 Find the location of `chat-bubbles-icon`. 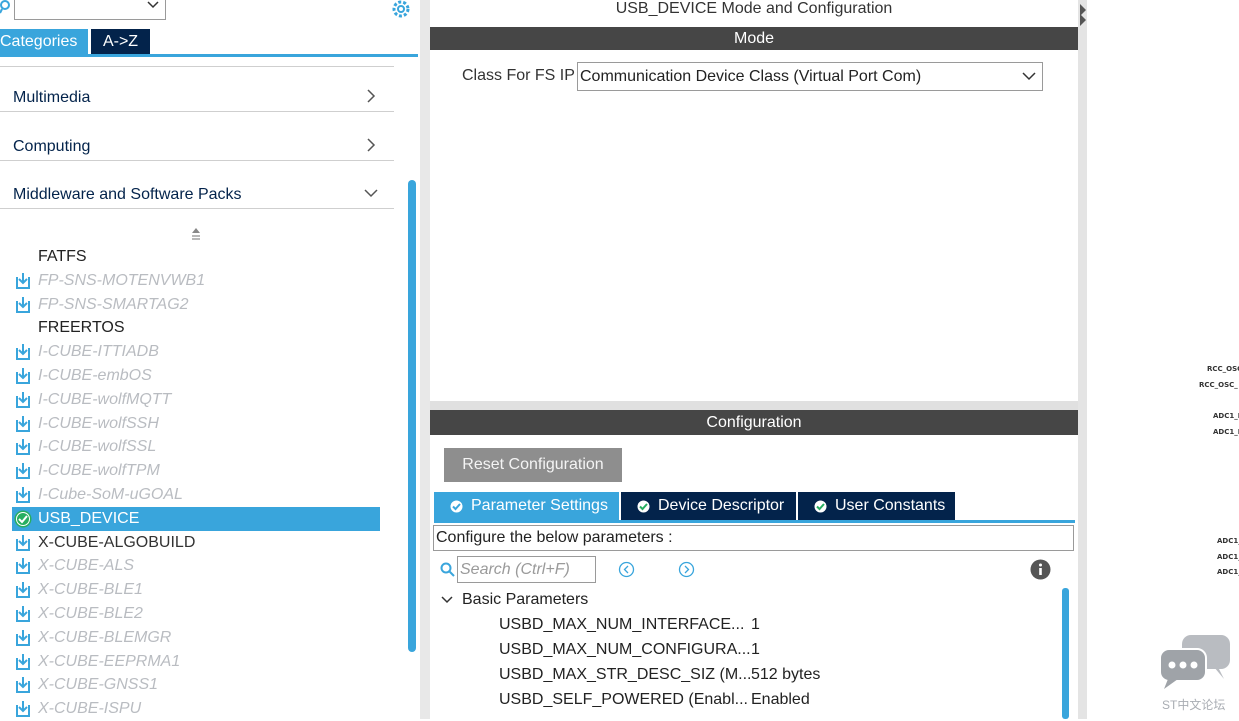

chat-bubbles-icon is located at coordinates (1194, 662).